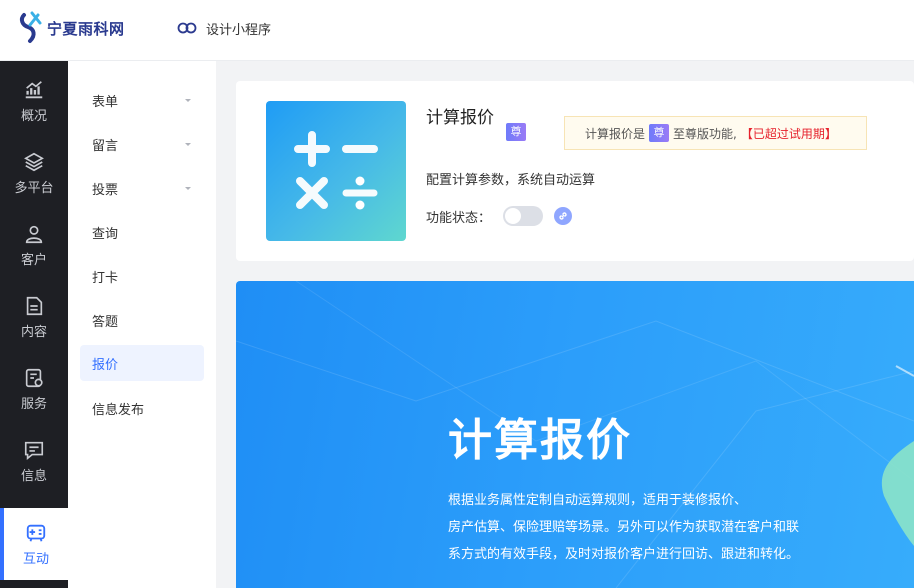 Image resolution: width=914 pixels, height=588 pixels. Describe the element at coordinates (540, 440) in the screenshot. I see `hero-title: 计算报价` at that location.